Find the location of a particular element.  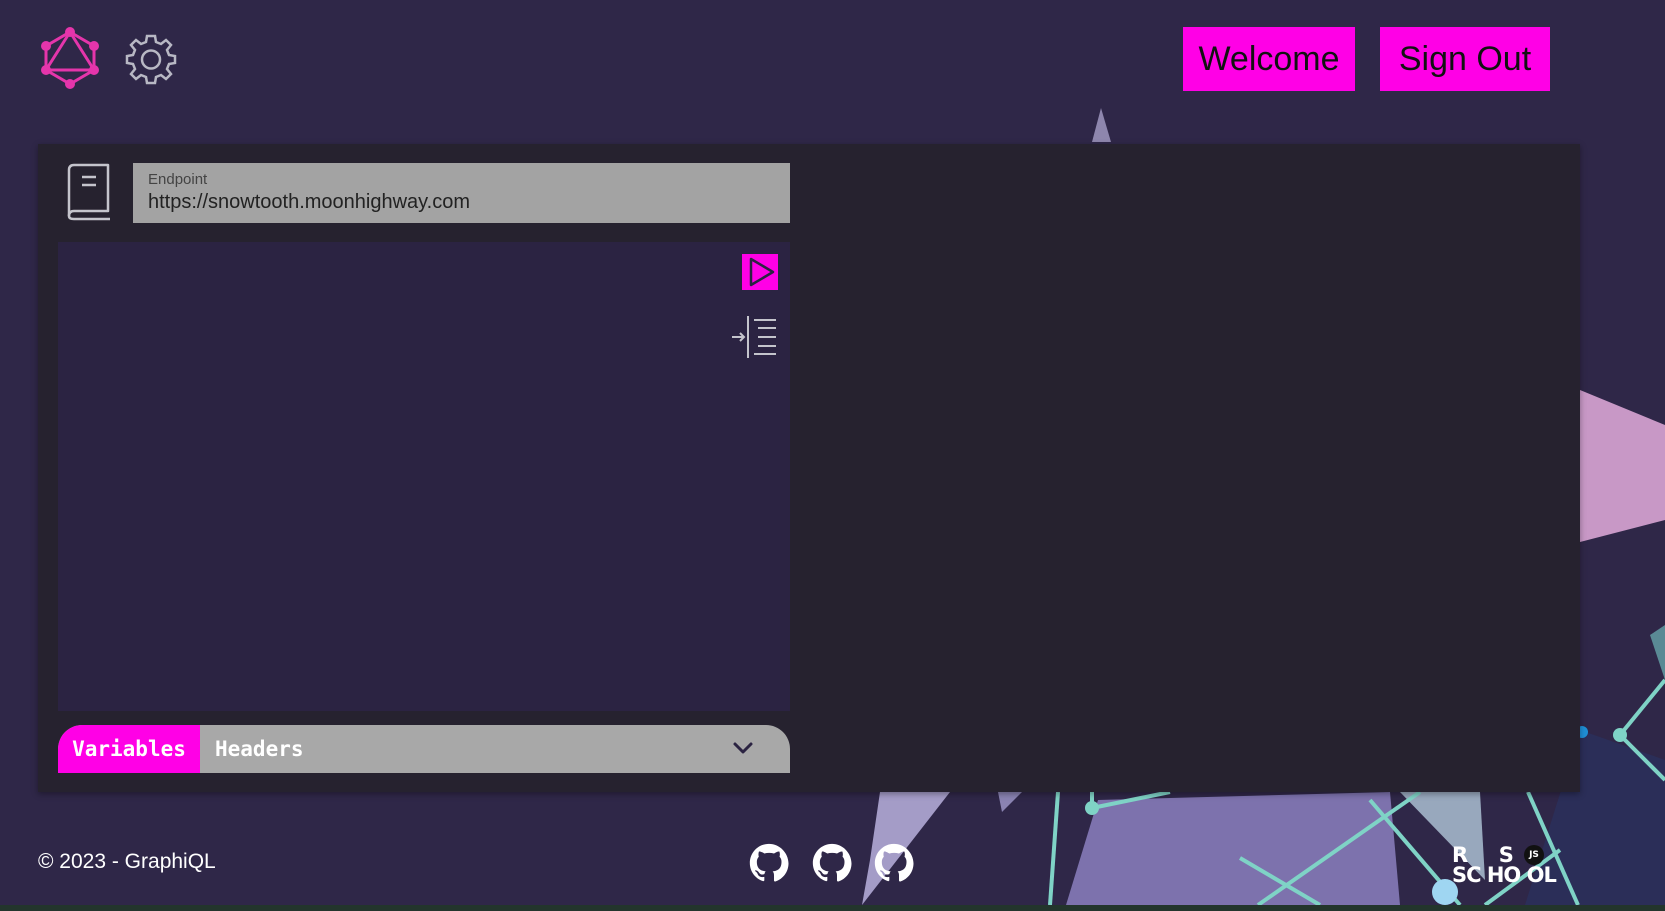

chevron-down-icon is located at coordinates (743, 748).